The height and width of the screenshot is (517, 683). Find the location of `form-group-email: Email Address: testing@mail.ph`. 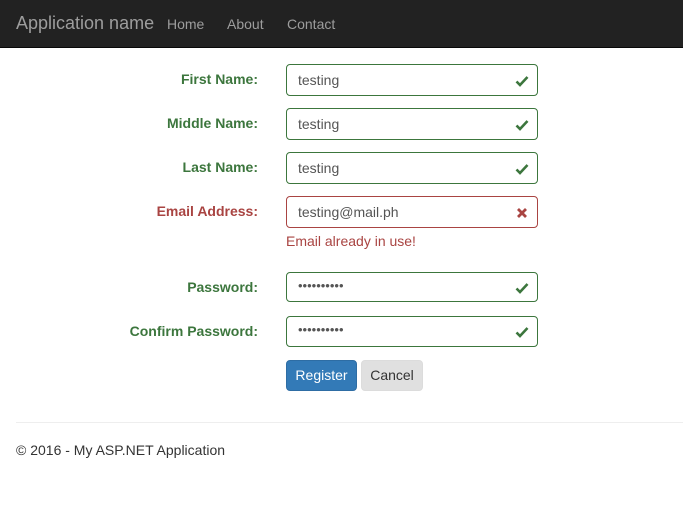

form-group-email: Email Address: testing@mail.ph is located at coordinates (341, 212).